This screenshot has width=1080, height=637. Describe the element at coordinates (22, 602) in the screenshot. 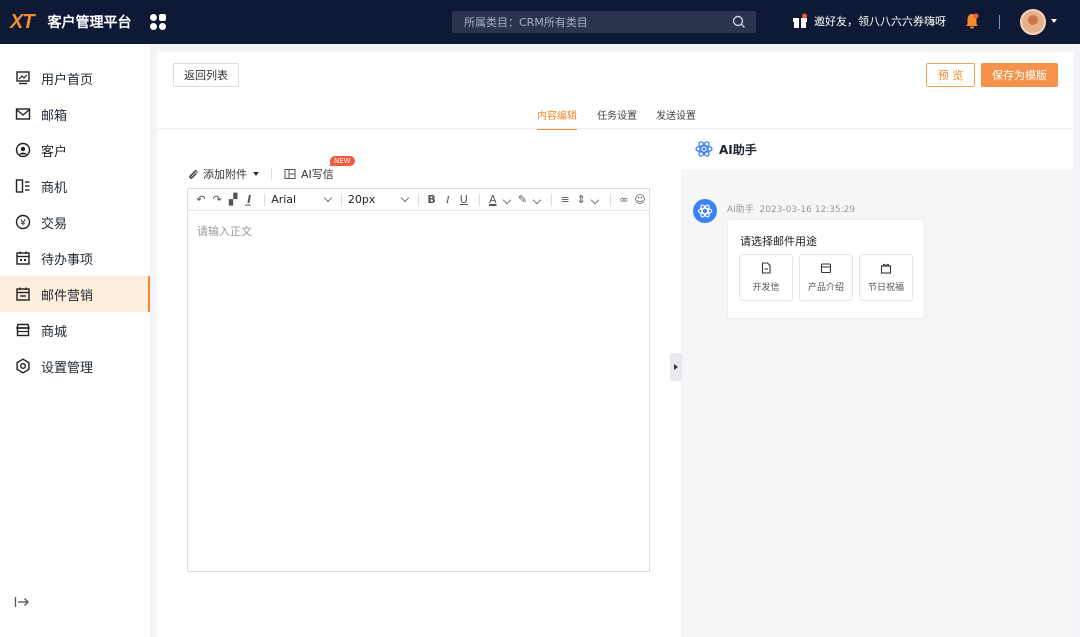

I see `collapse-sidebar-icon` at that location.